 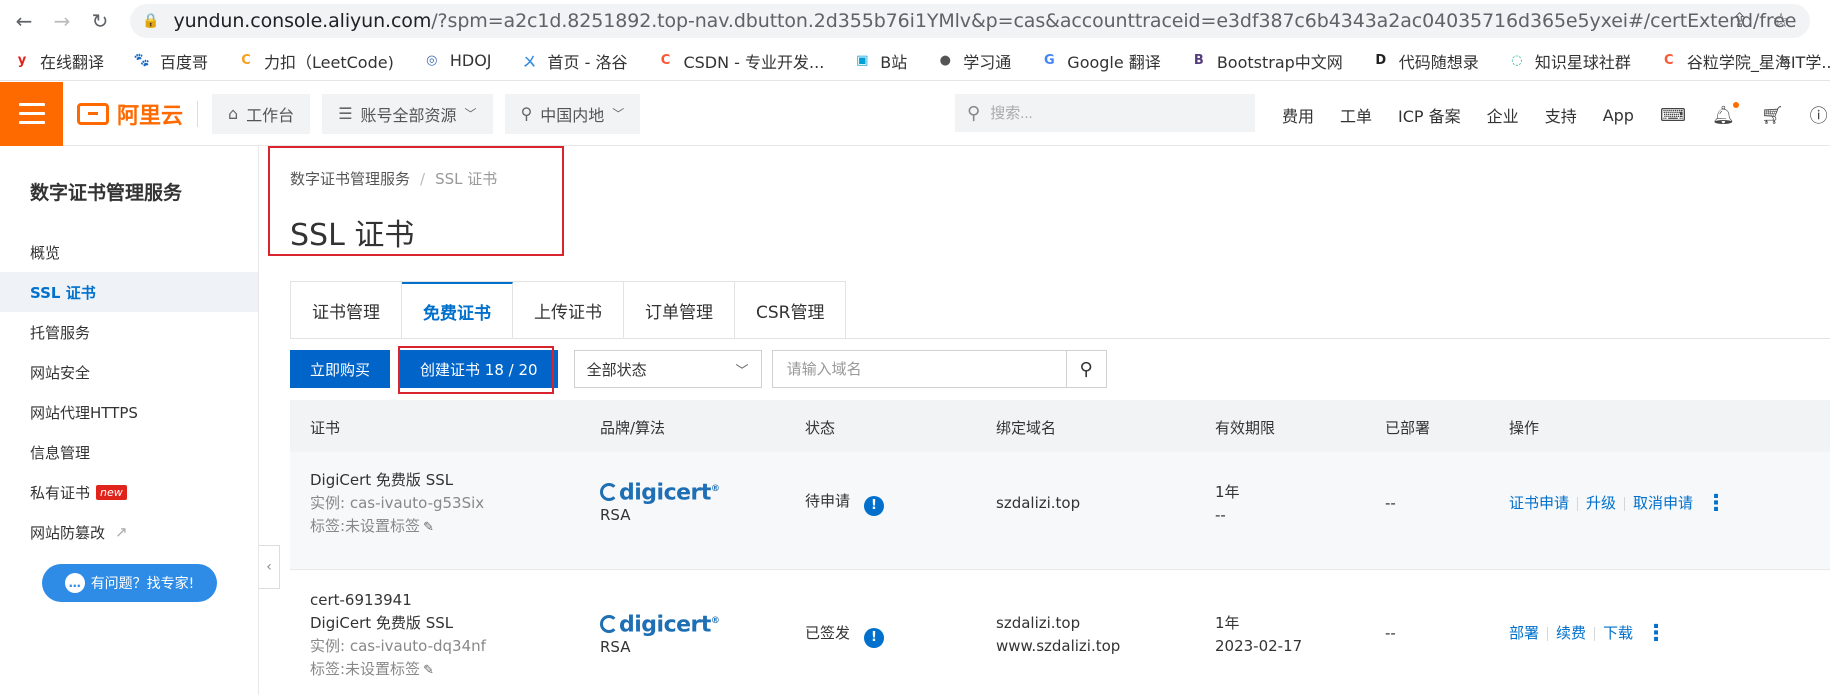 I want to click on sidebar-collapse-toggle: ‹, so click(x=269, y=567).